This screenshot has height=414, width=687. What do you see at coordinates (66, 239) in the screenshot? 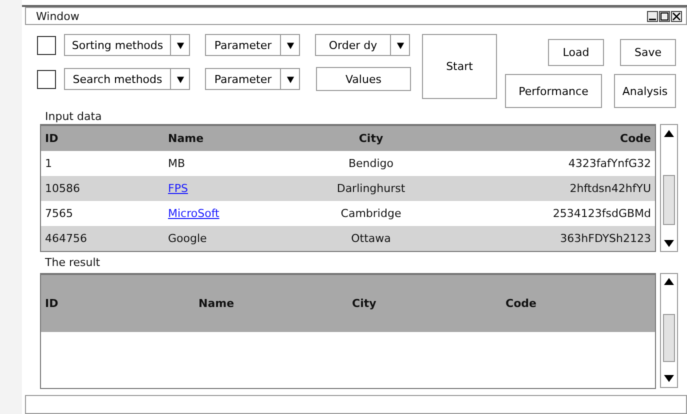
I see `table-cell-text: 464756` at bounding box center [66, 239].